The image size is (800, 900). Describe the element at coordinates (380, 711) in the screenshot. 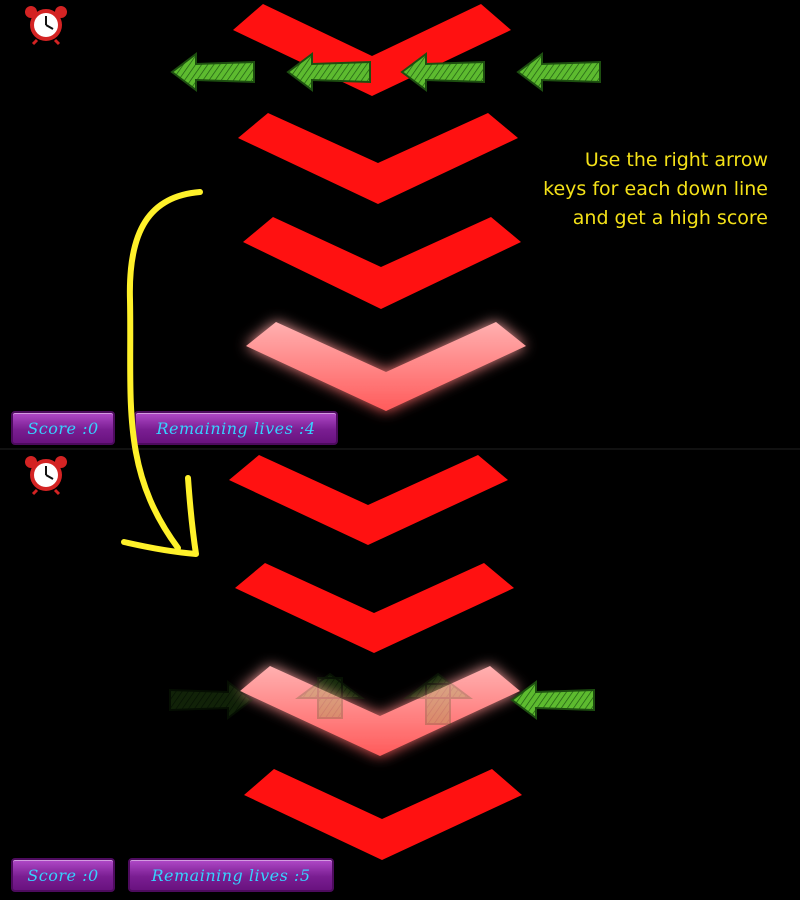

I see `chevron-3-highlighted` at that location.